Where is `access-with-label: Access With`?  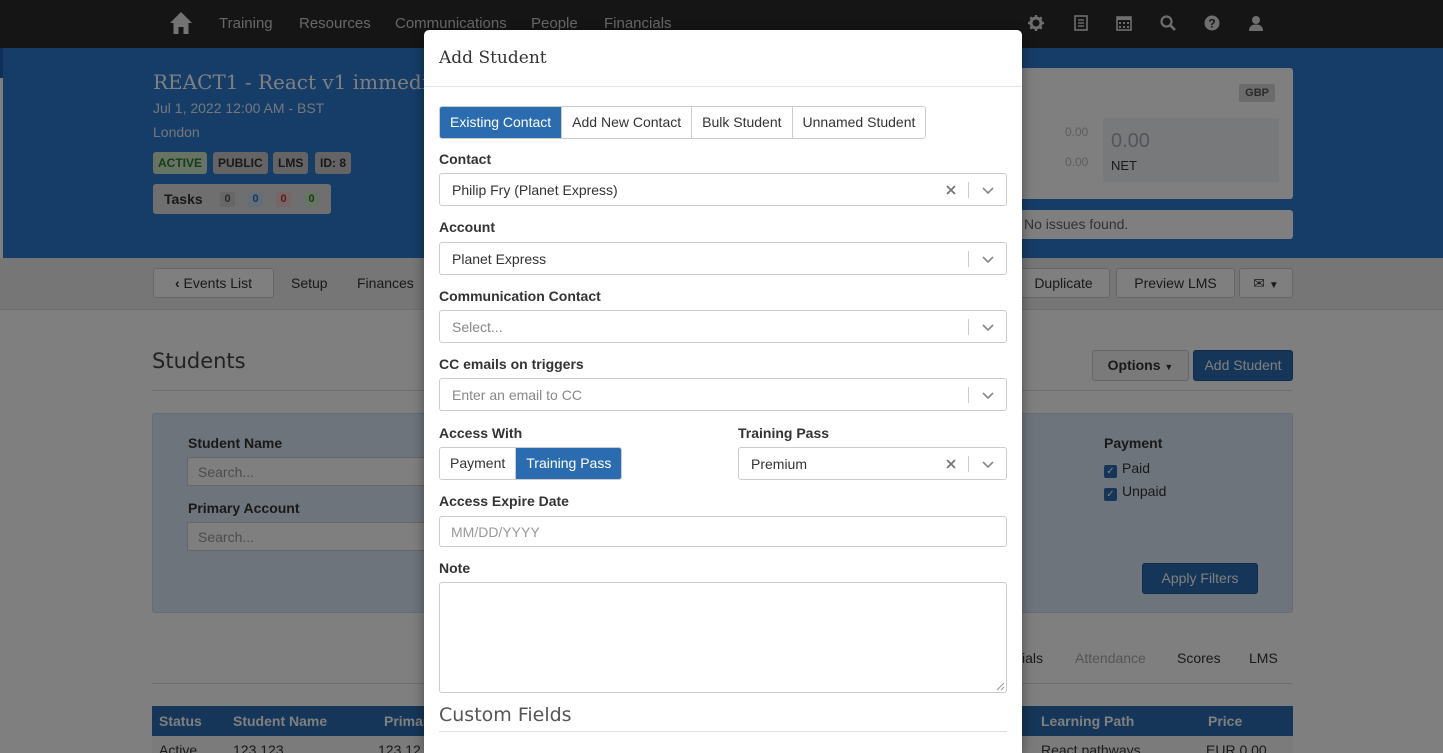 access-with-label: Access With is located at coordinates (481, 433).